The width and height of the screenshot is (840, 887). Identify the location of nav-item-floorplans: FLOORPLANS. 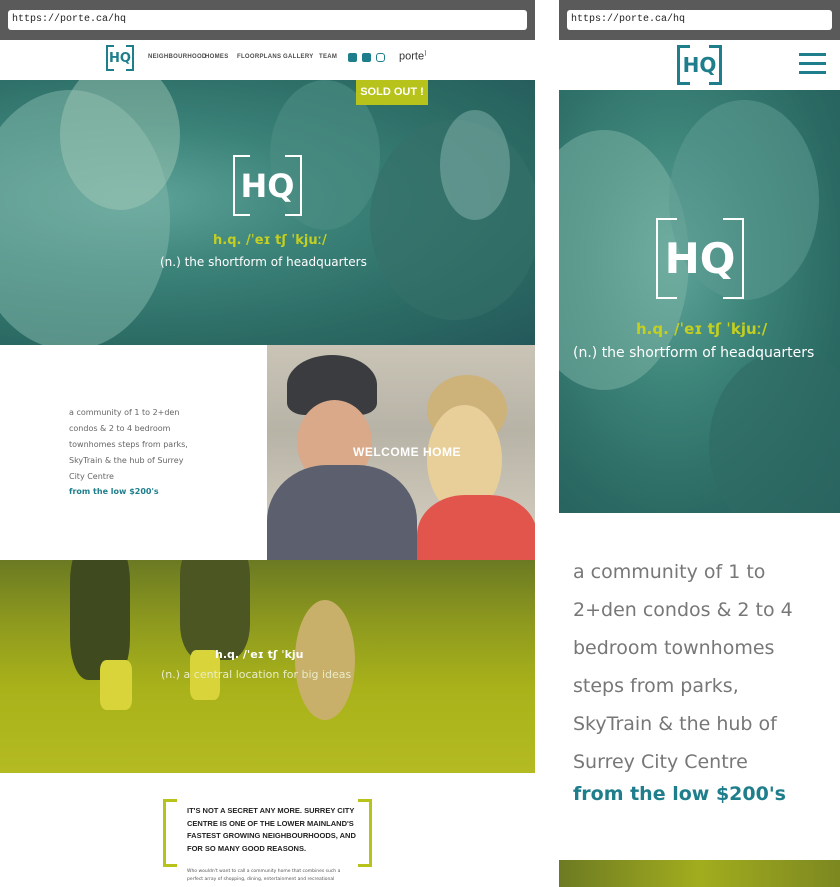
(259, 57).